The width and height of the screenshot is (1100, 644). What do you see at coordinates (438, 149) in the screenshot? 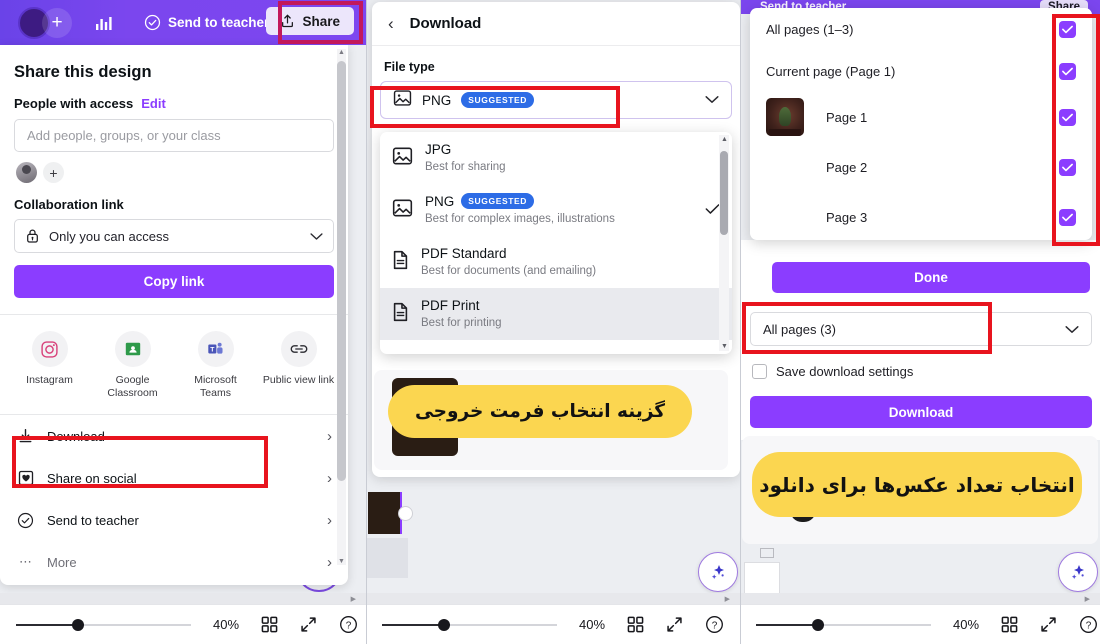
I see `option-name: JPG` at bounding box center [438, 149].